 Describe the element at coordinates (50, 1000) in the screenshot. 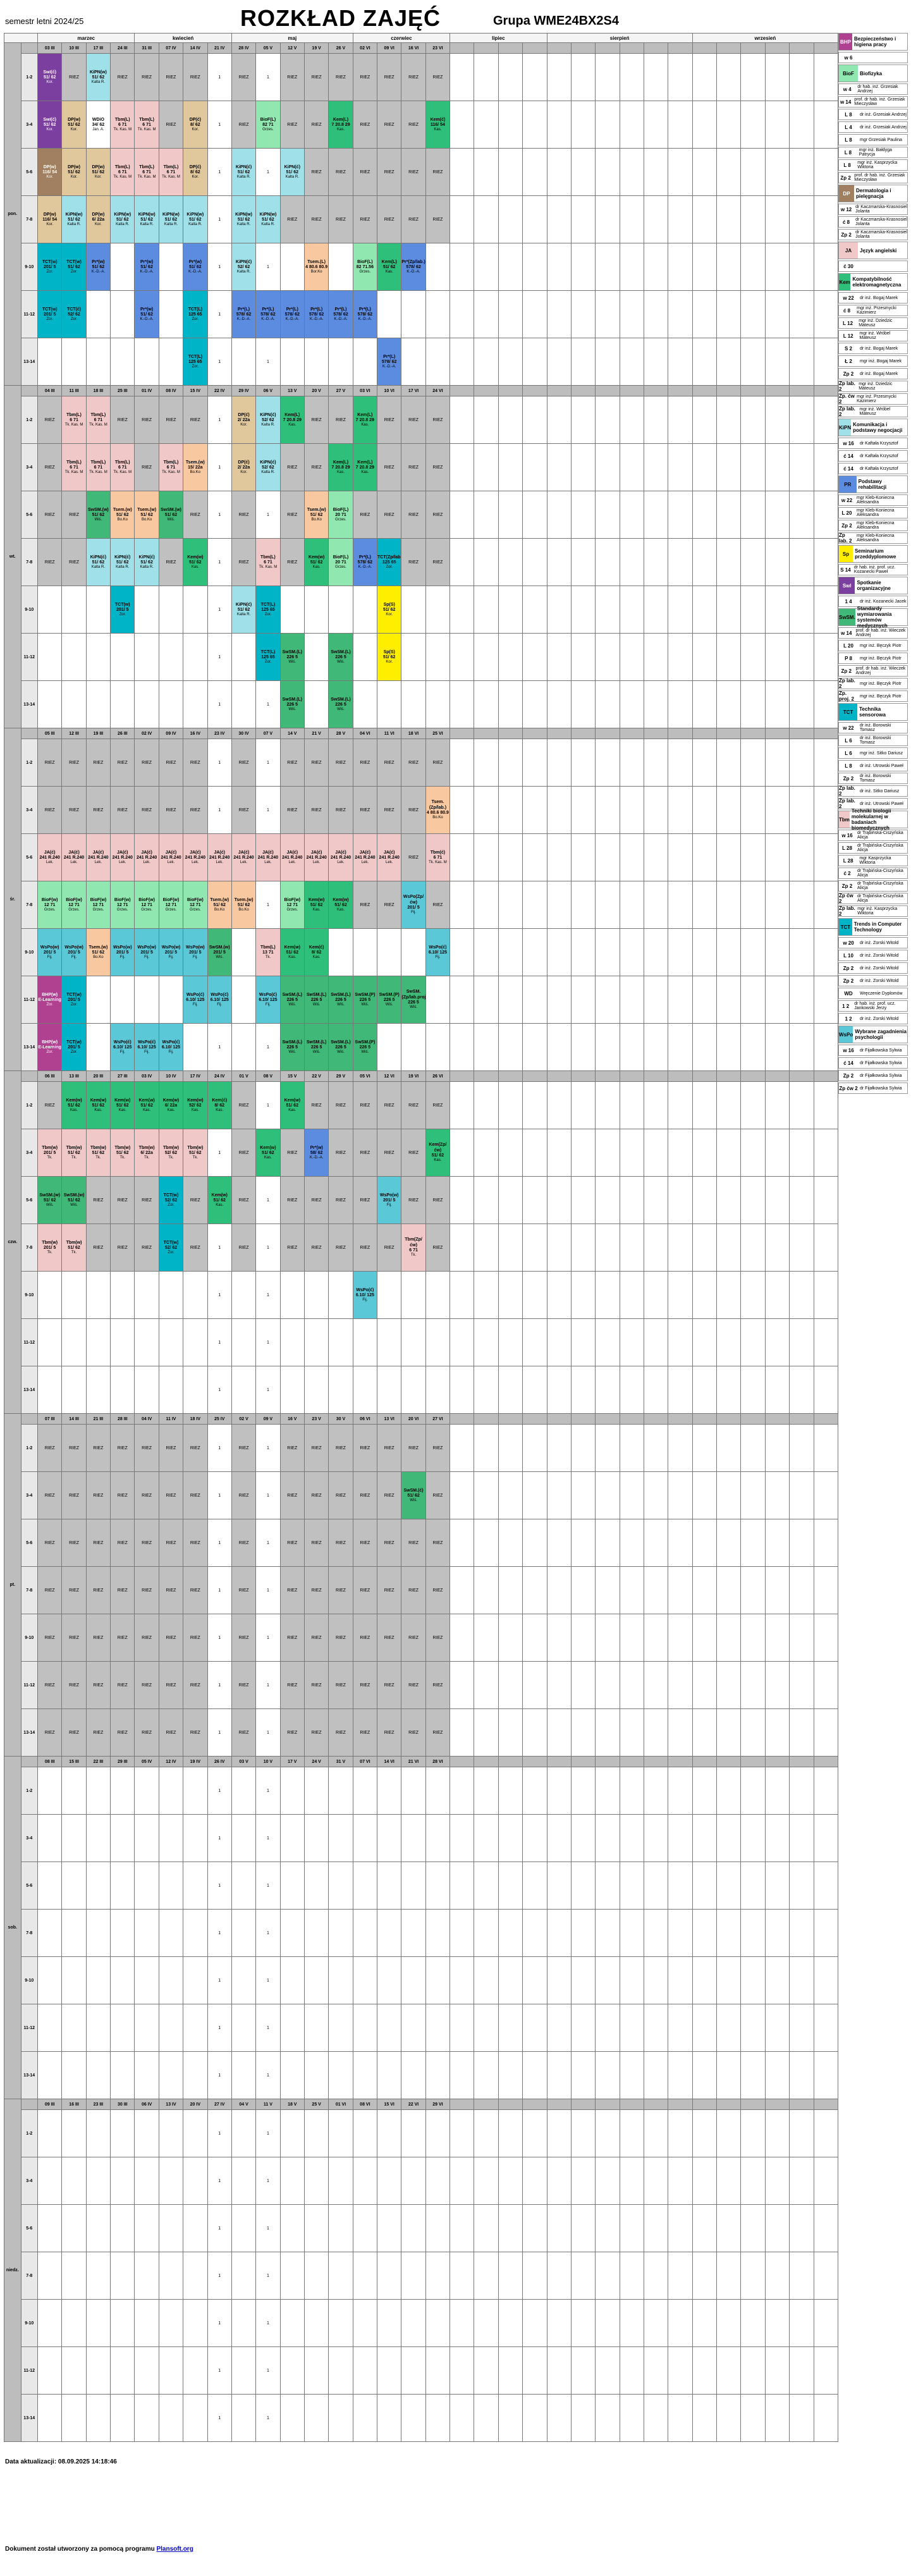

I see `class-cell: BHP(w) E-Learning Zor.` at that location.